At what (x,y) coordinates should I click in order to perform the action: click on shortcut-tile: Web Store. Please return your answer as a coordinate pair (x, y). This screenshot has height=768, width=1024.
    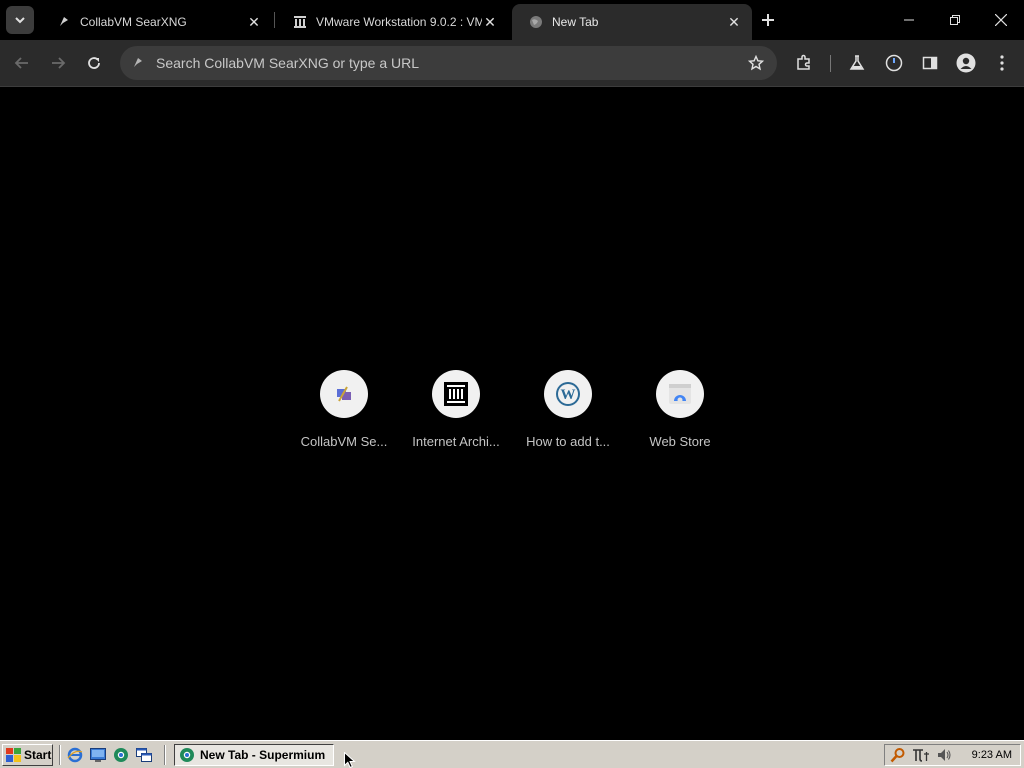
    Looking at the image, I should click on (680, 415).